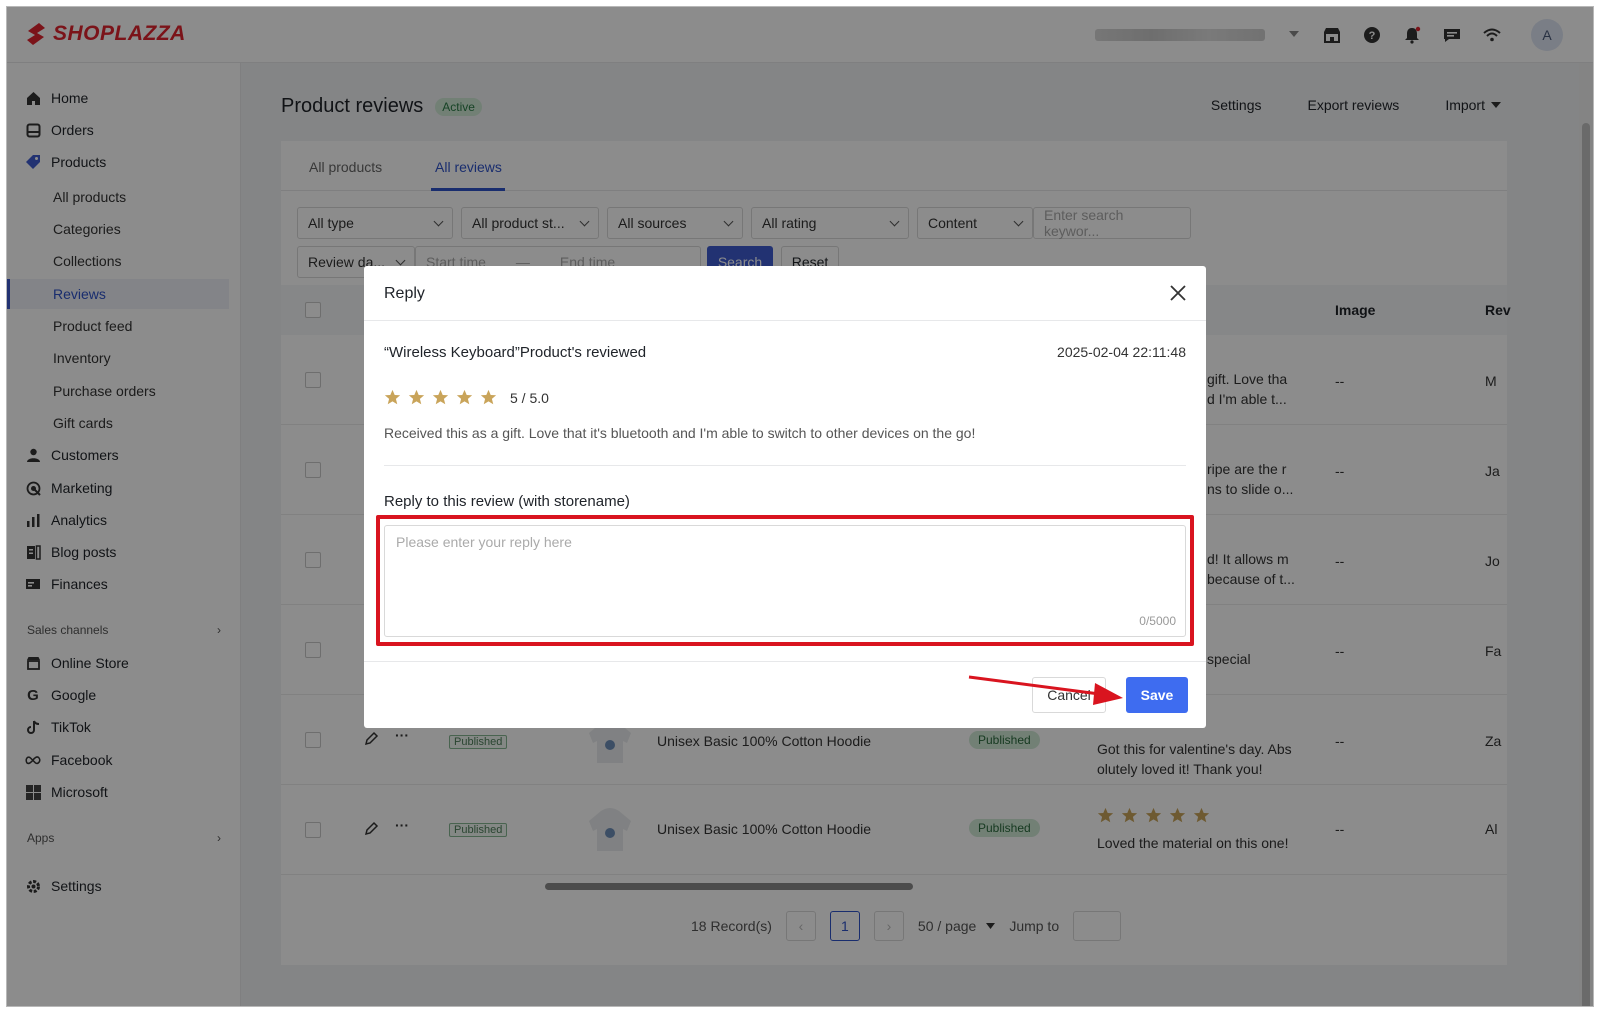 This screenshot has height=1013, width=1600. Describe the element at coordinates (507, 501) in the screenshot. I see `reply-label: Reply to this review (with storename)` at that location.